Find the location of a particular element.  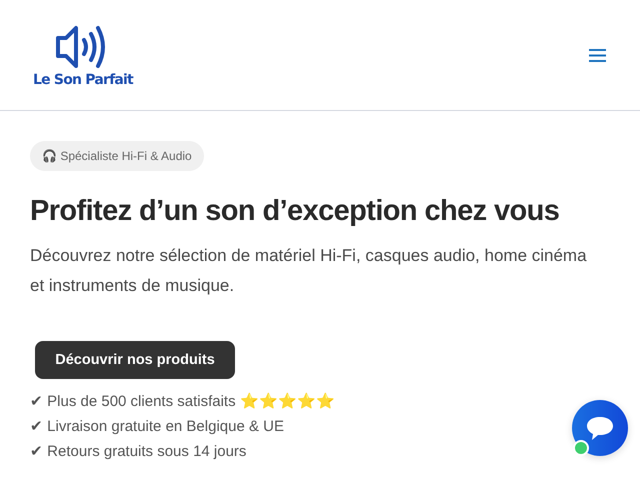

benefit-text: ✔ Retours gratuits sous 14 jours is located at coordinates (139, 452).